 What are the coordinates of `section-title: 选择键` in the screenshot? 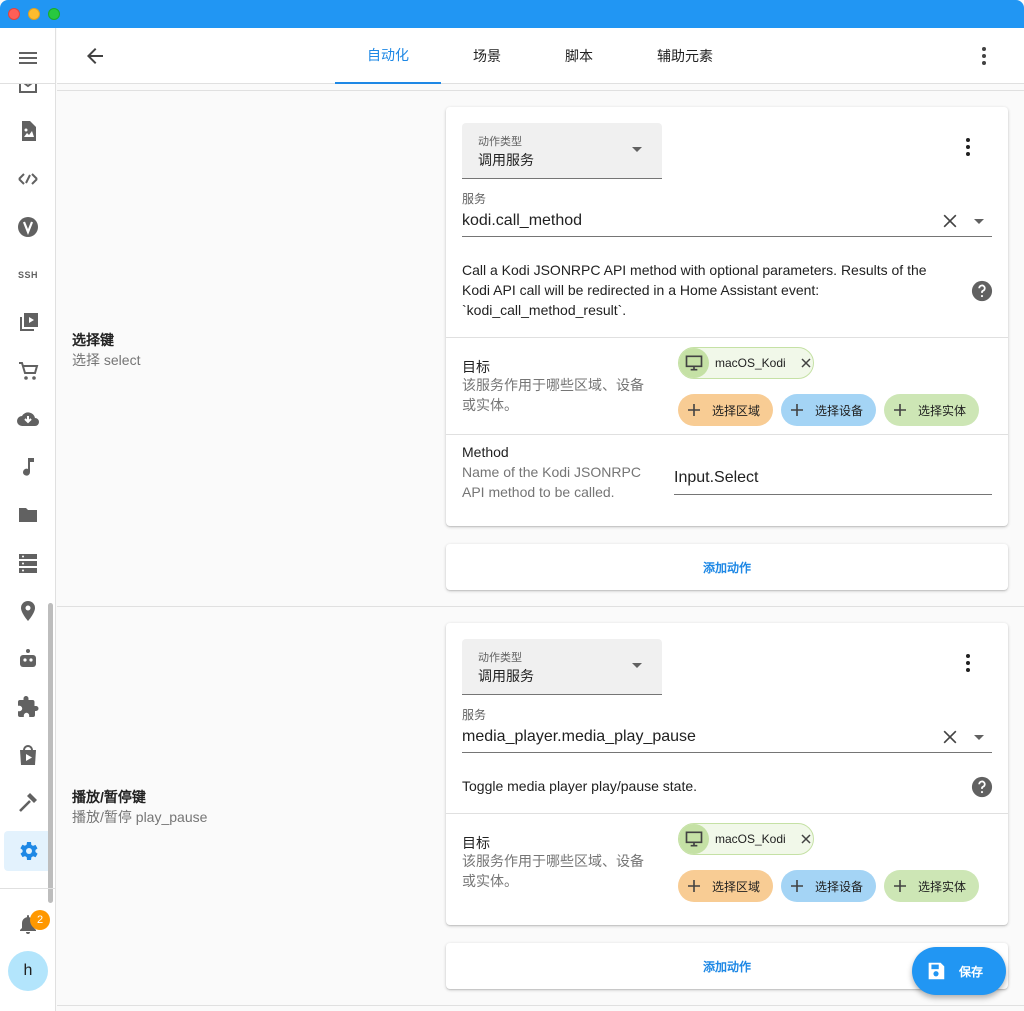 It's located at (93, 340).